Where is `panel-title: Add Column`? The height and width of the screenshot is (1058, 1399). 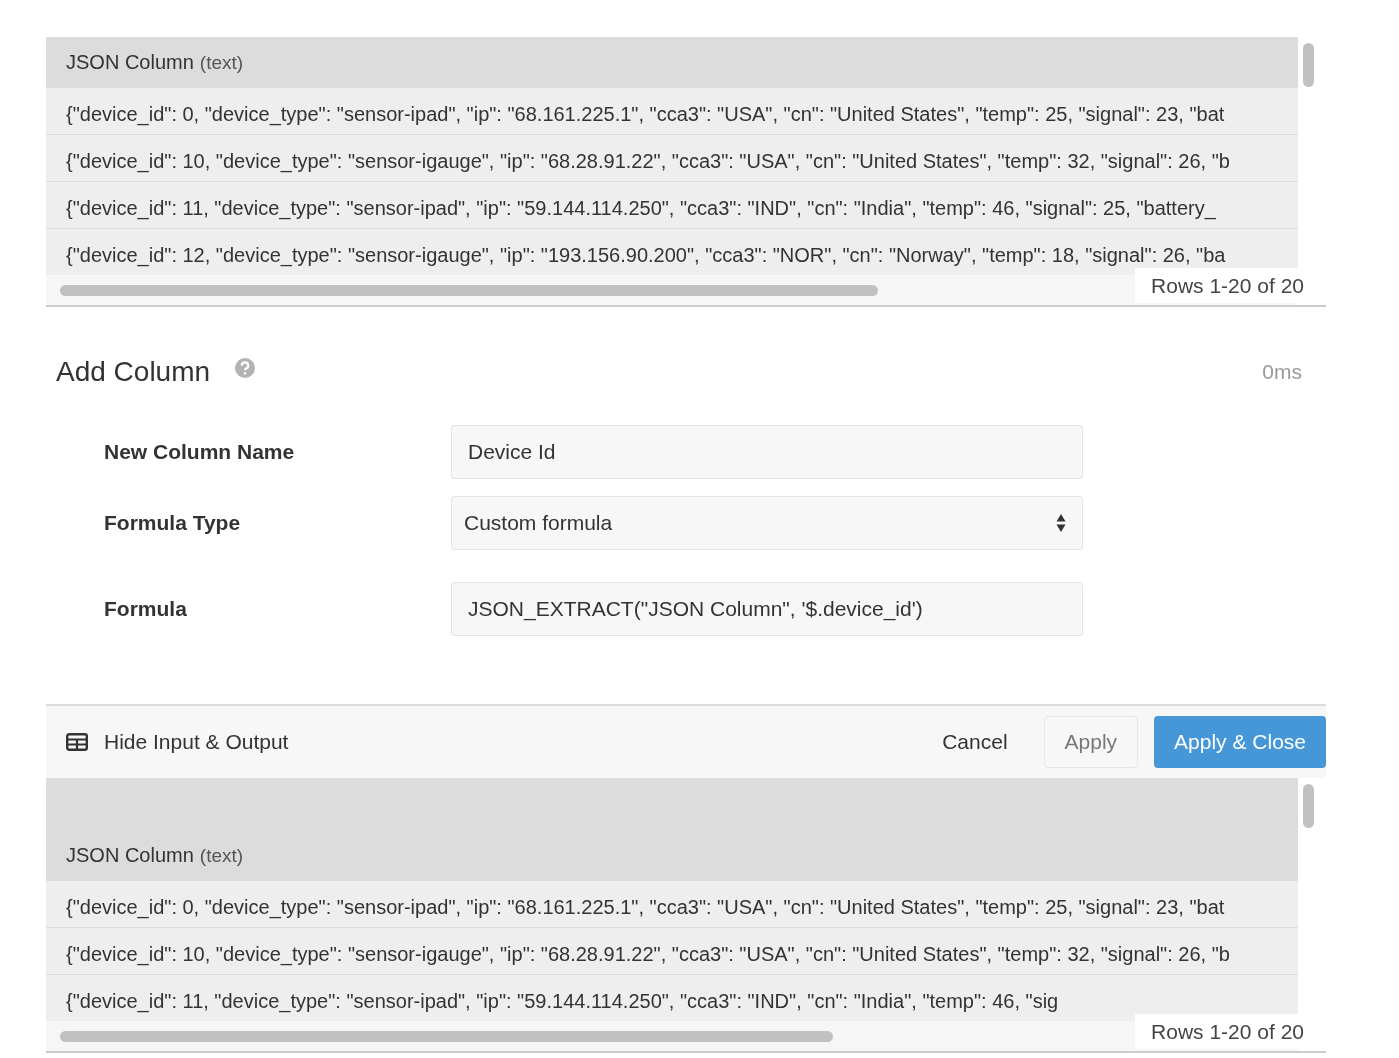 panel-title: Add Column is located at coordinates (133, 372).